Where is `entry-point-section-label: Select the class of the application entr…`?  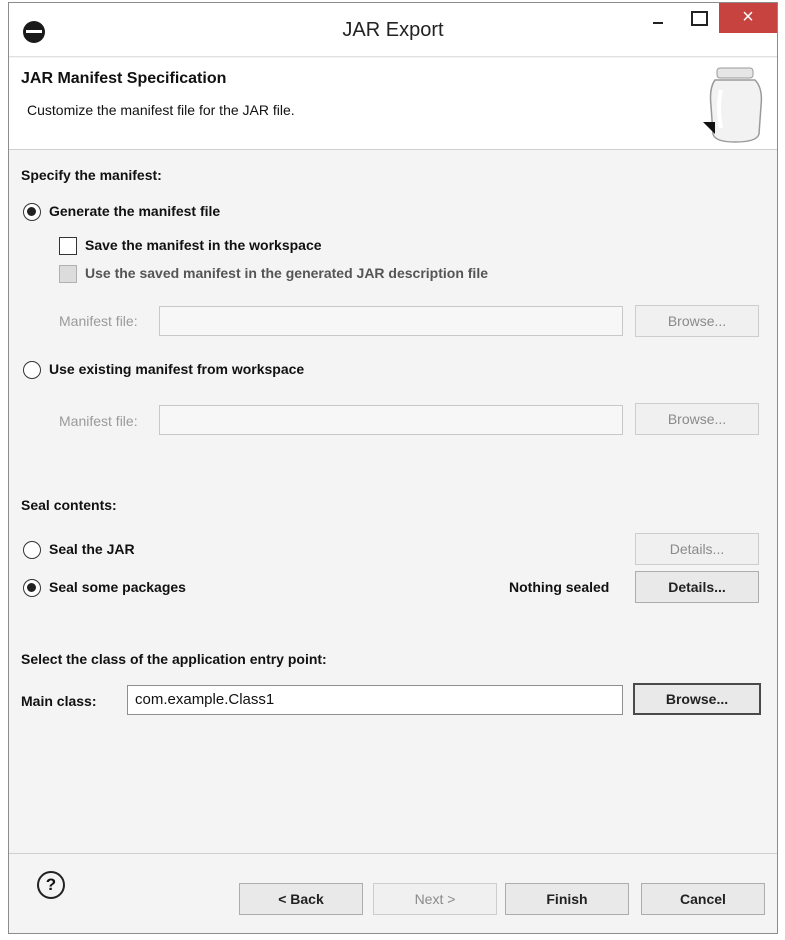 entry-point-section-label: Select the class of the application entr… is located at coordinates (174, 659).